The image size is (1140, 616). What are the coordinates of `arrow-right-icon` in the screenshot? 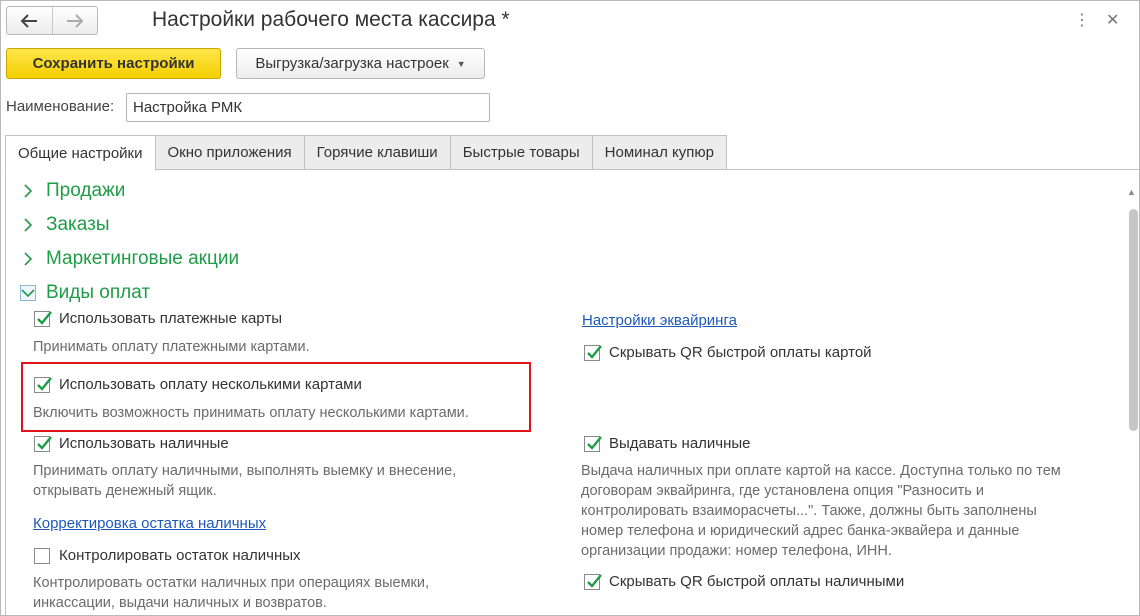 It's located at (75, 20).